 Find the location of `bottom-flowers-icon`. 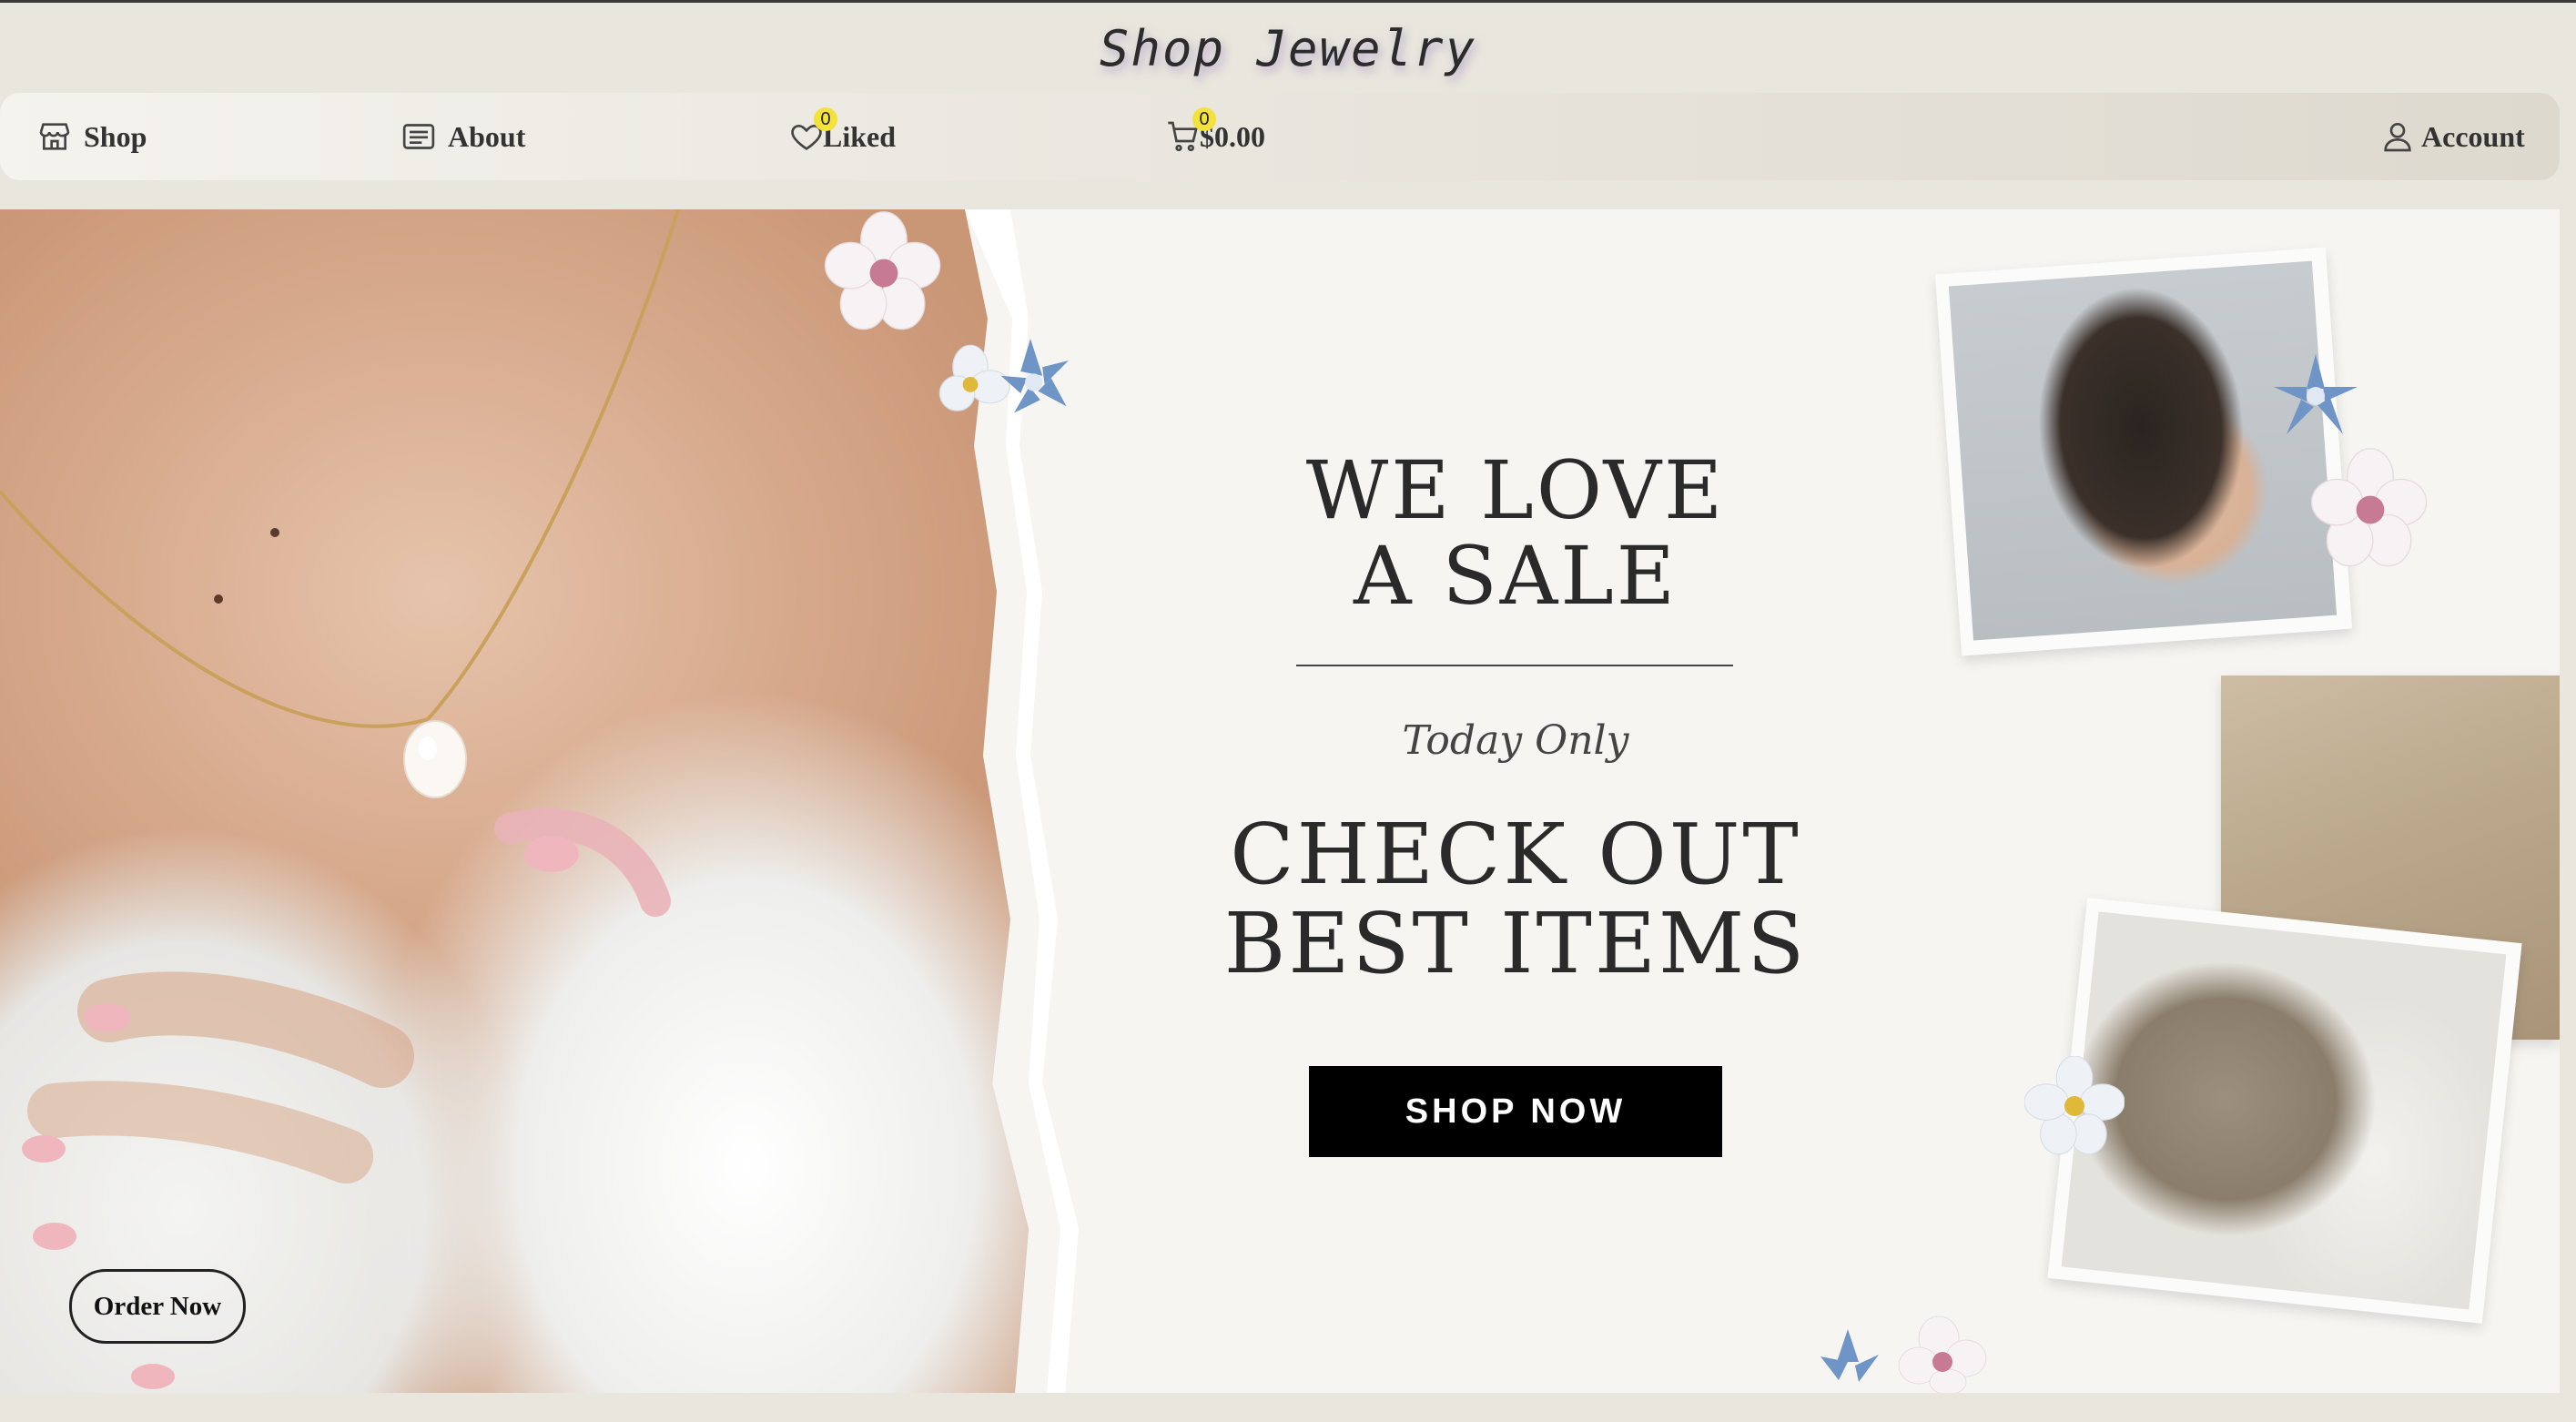

bottom-flowers-icon is located at coordinates (1904, 1354).